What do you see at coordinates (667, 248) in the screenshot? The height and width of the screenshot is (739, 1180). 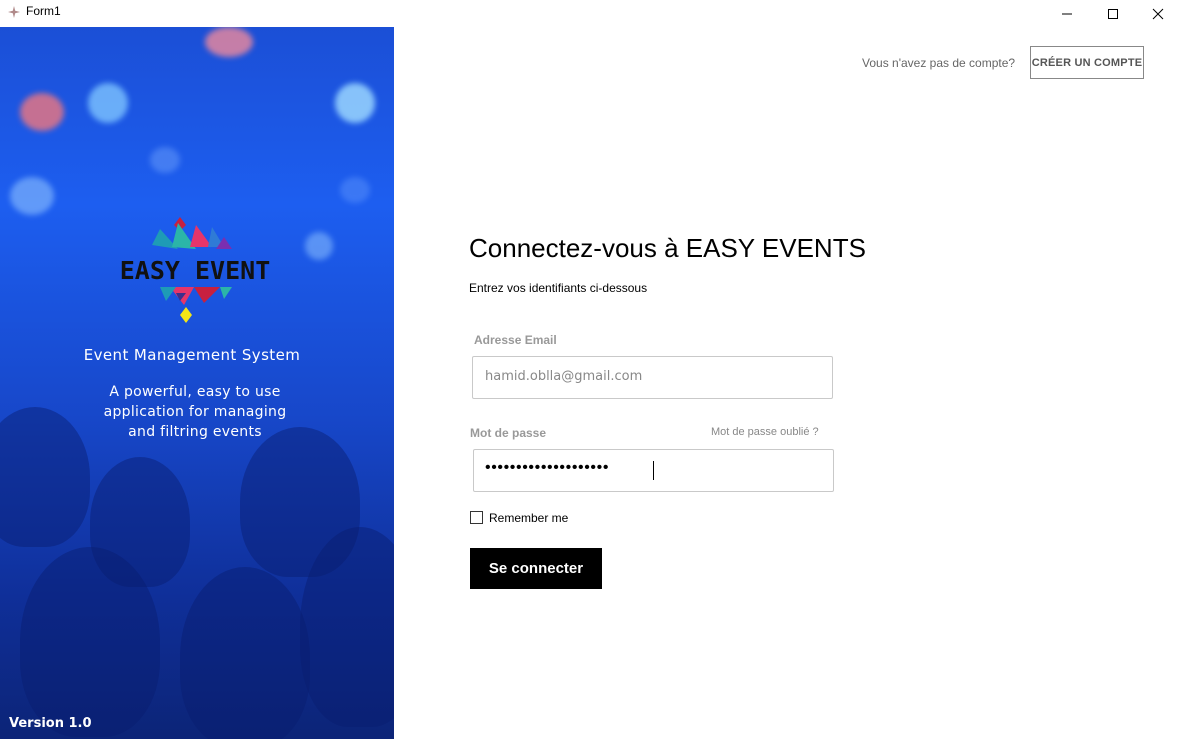 I see `page-title: Connectez-vous à EASY EVENTS` at bounding box center [667, 248].